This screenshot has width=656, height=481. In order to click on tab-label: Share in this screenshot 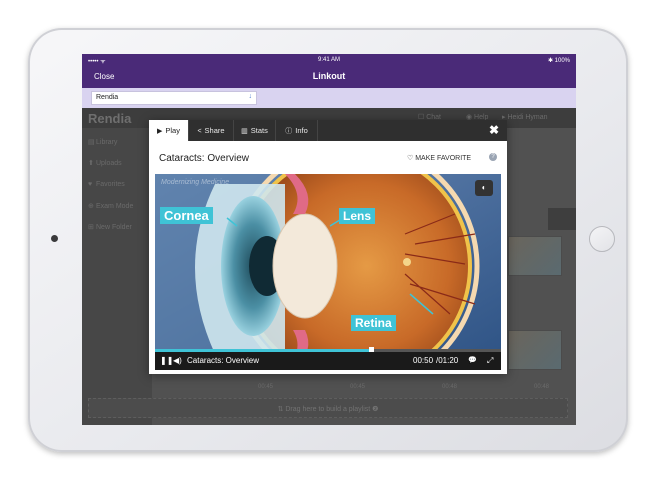, I will do `click(214, 130)`.